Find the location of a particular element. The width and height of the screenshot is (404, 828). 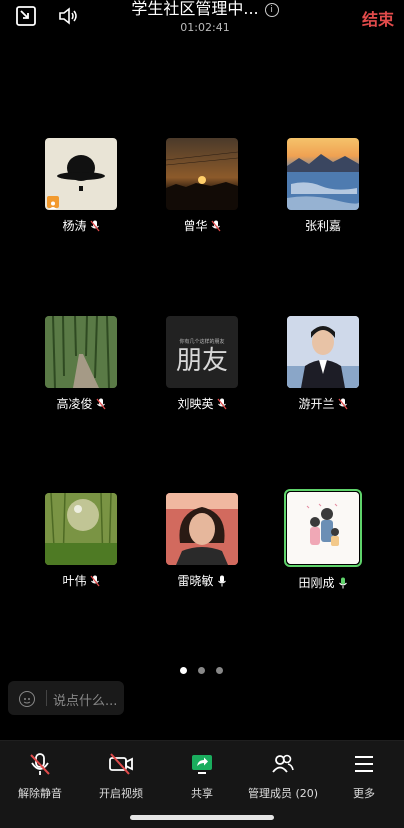

start-video-button: 开启视频 is located at coordinates (121, 776).